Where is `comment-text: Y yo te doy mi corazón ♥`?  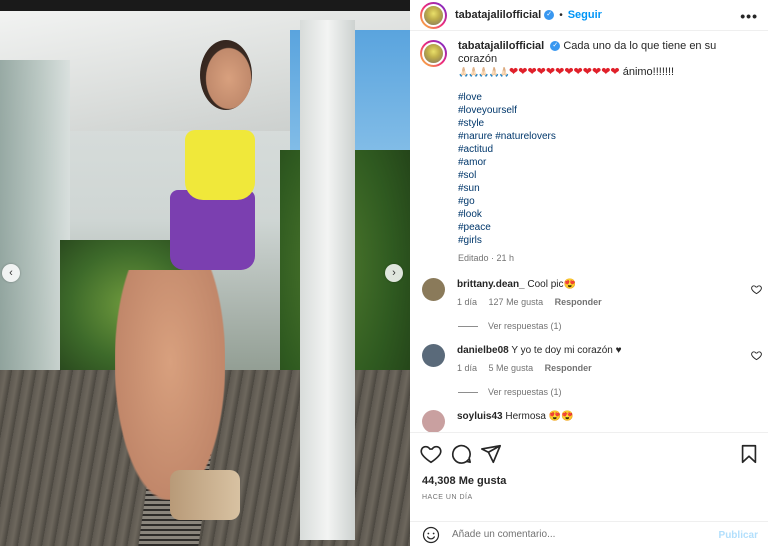
comment-text: Y yo te doy mi corazón ♥ is located at coordinates (566, 350).